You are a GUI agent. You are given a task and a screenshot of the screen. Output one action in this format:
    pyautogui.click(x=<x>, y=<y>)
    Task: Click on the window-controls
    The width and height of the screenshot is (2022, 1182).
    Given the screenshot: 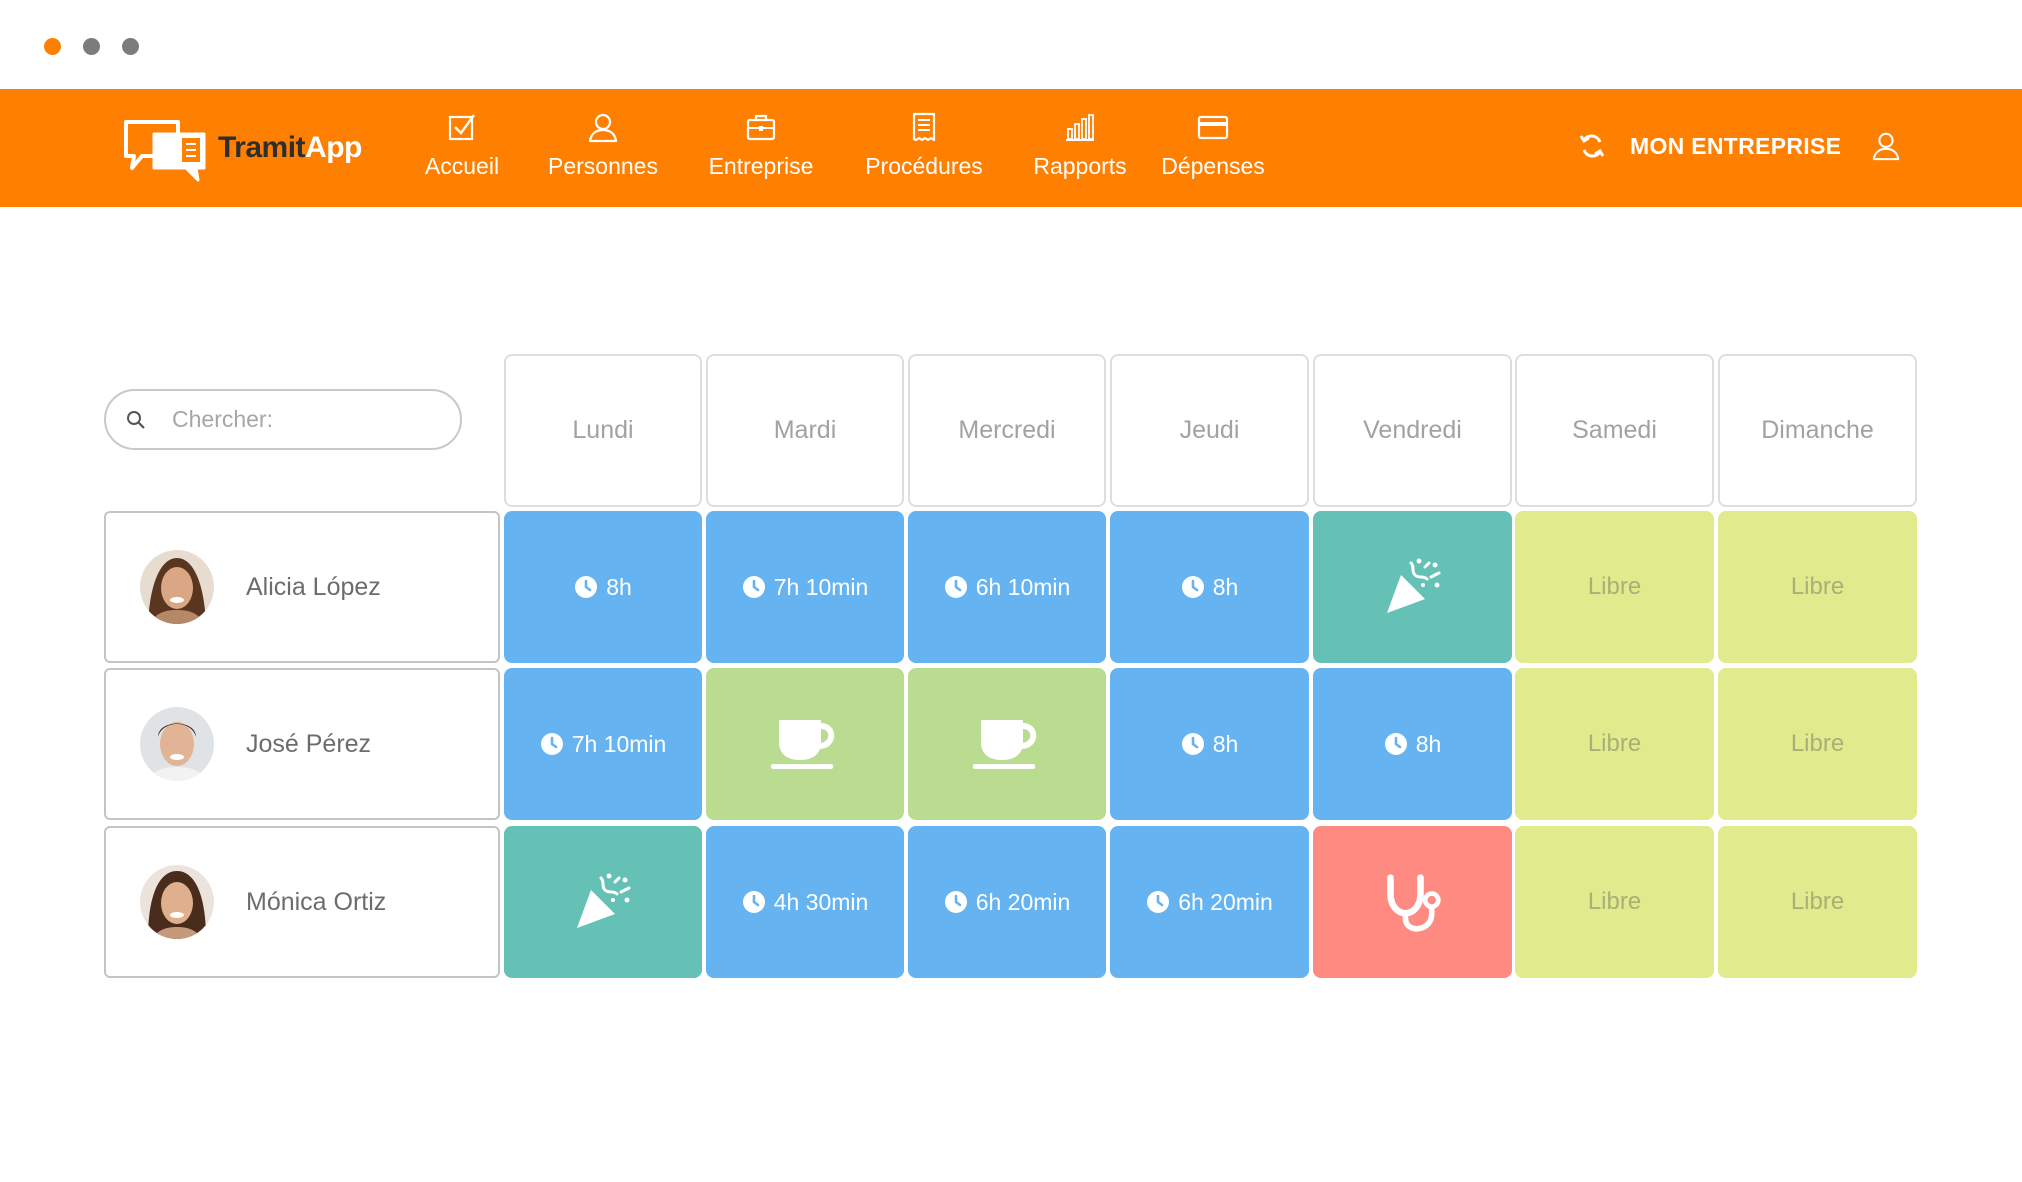 What is the action you would take?
    pyautogui.click(x=91, y=46)
    